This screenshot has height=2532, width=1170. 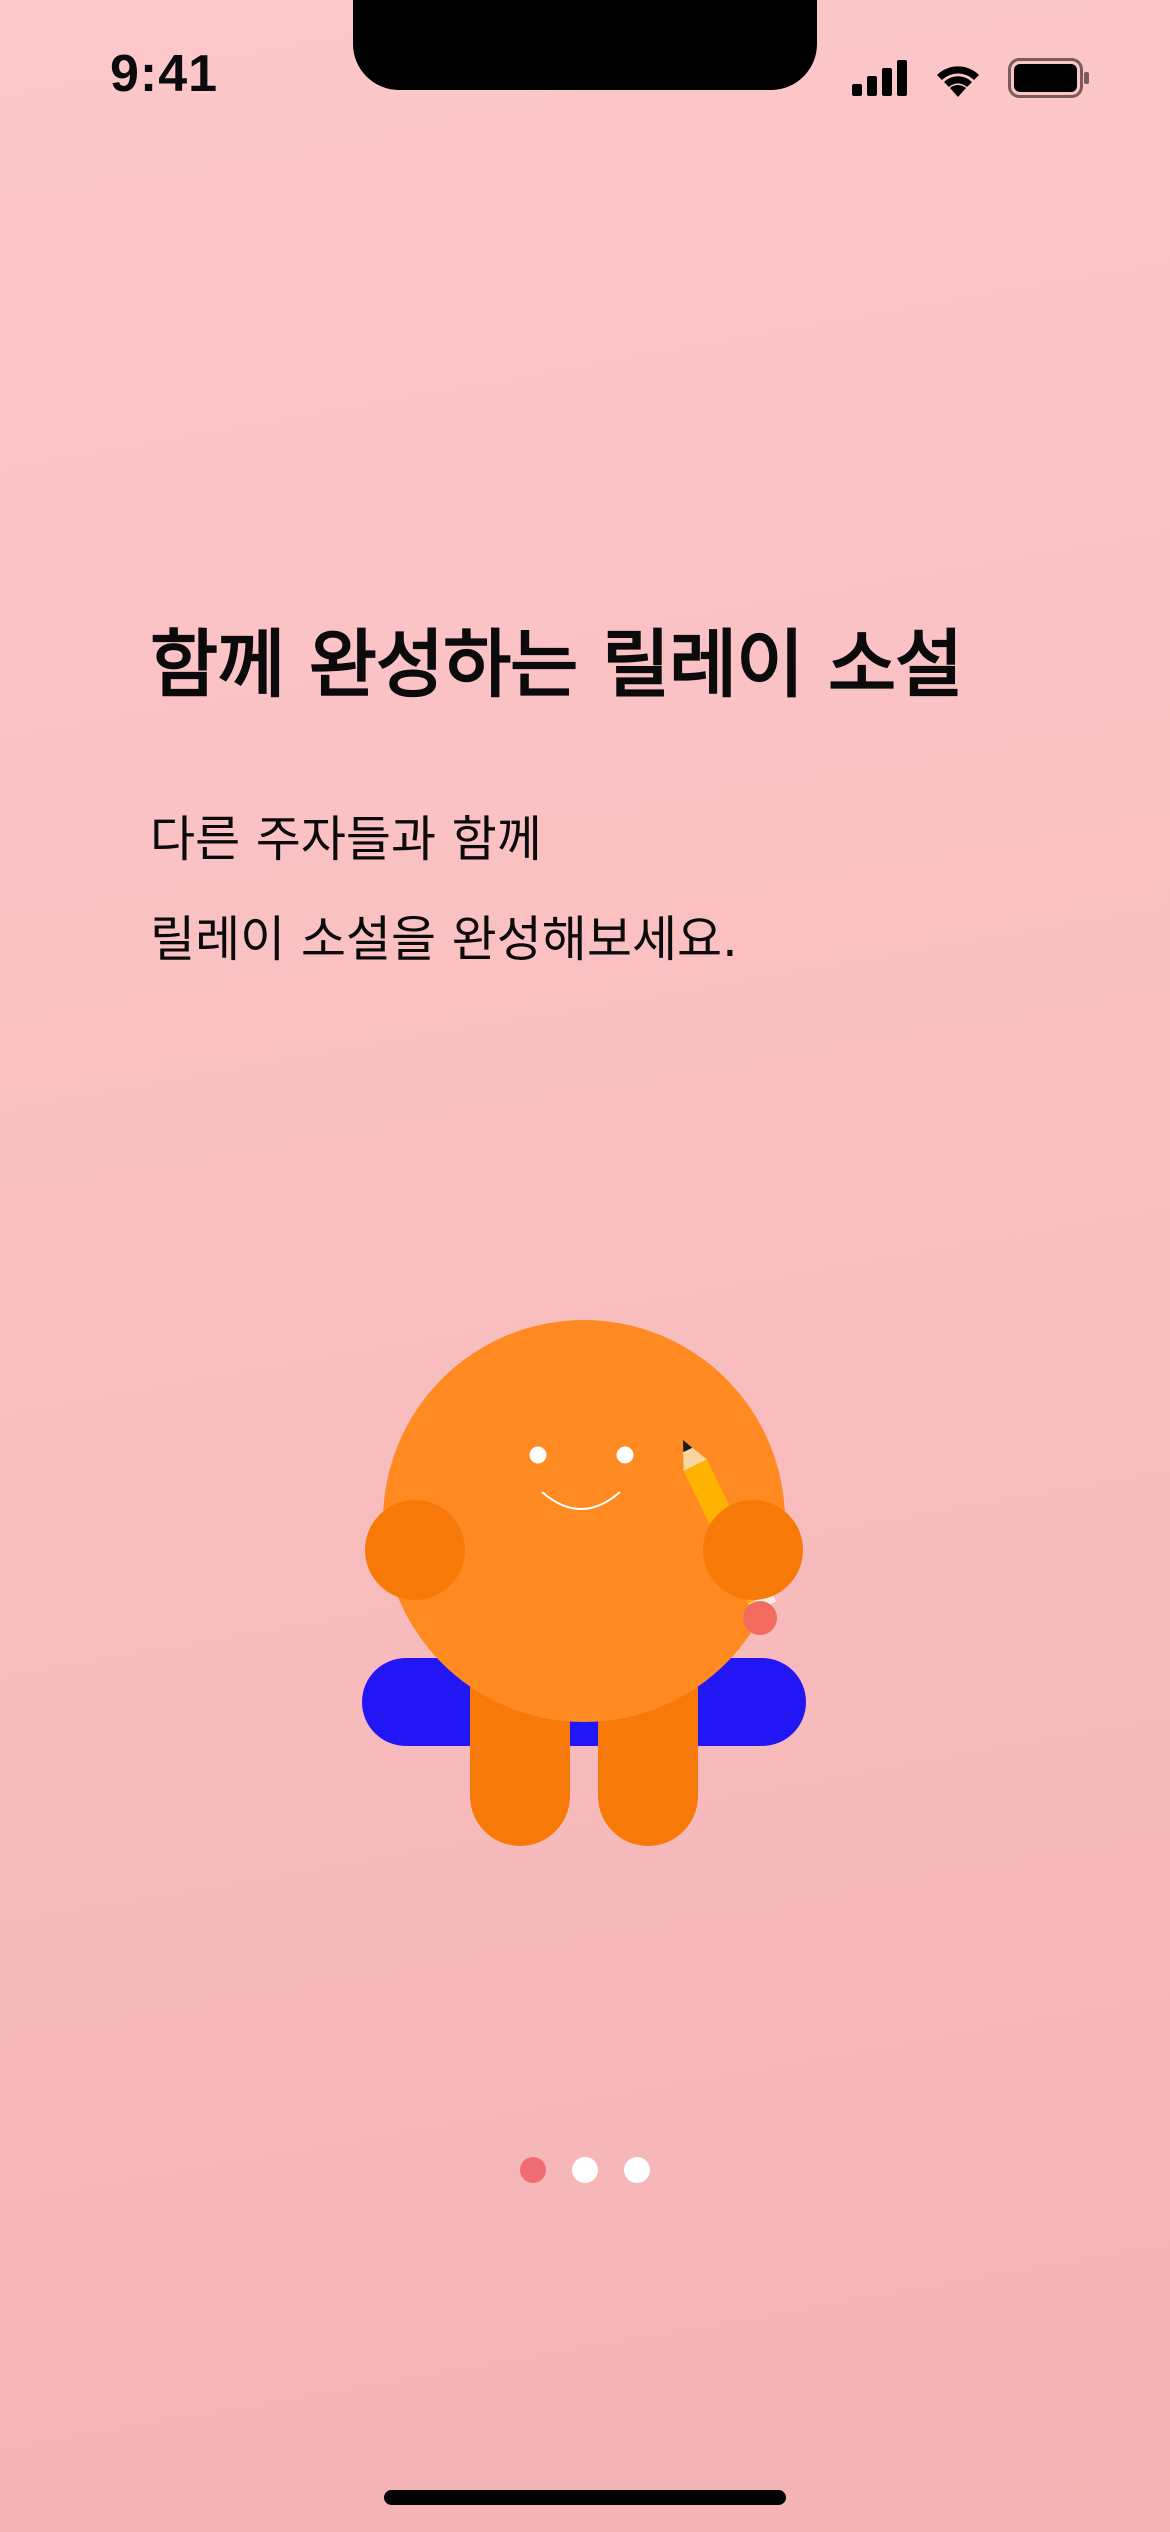 What do you see at coordinates (760, 1618) in the screenshot?
I see `pencil-eraser` at bounding box center [760, 1618].